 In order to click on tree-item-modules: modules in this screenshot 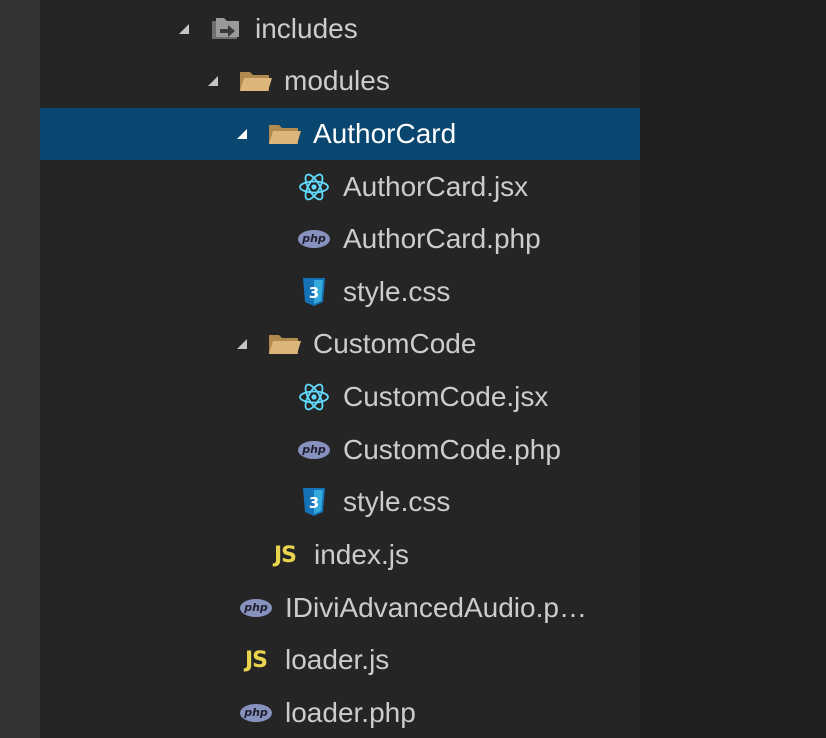, I will do `click(340, 81)`.